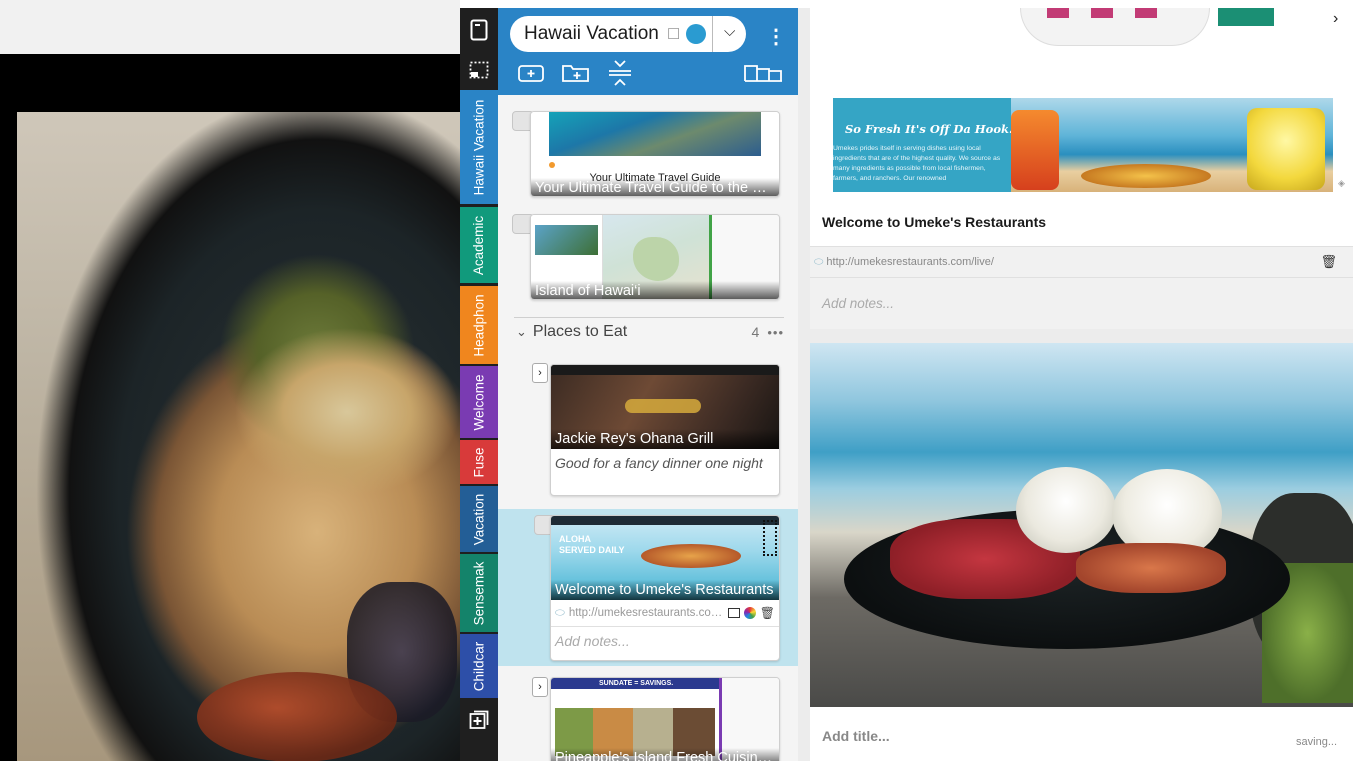 Image resolution: width=1353 pixels, height=761 pixels. I want to click on tab-label: Academic, so click(479, 245).